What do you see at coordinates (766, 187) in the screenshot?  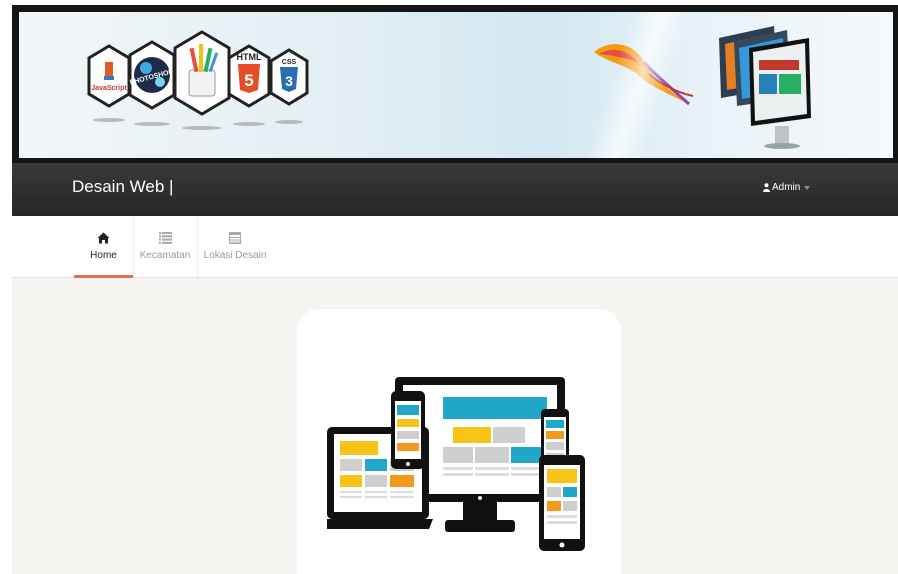 I see `user-icon` at bounding box center [766, 187].